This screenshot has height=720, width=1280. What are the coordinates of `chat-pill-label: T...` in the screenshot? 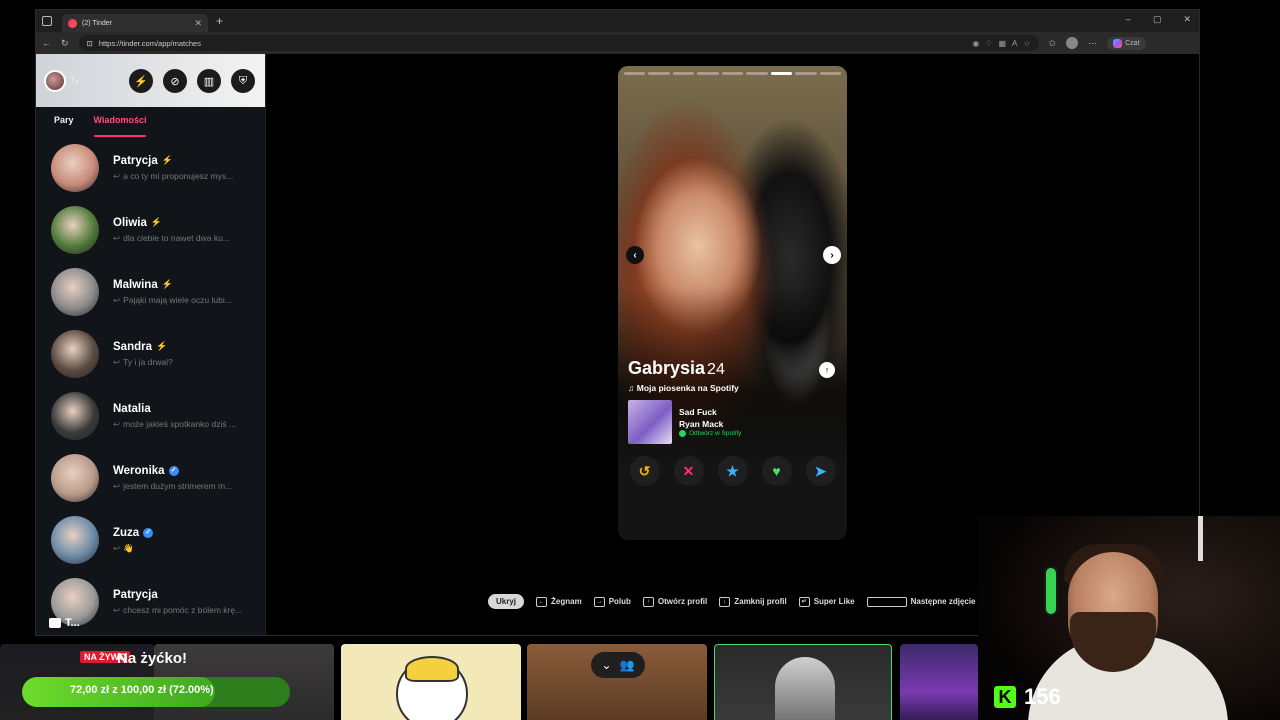 It's located at (72, 623).